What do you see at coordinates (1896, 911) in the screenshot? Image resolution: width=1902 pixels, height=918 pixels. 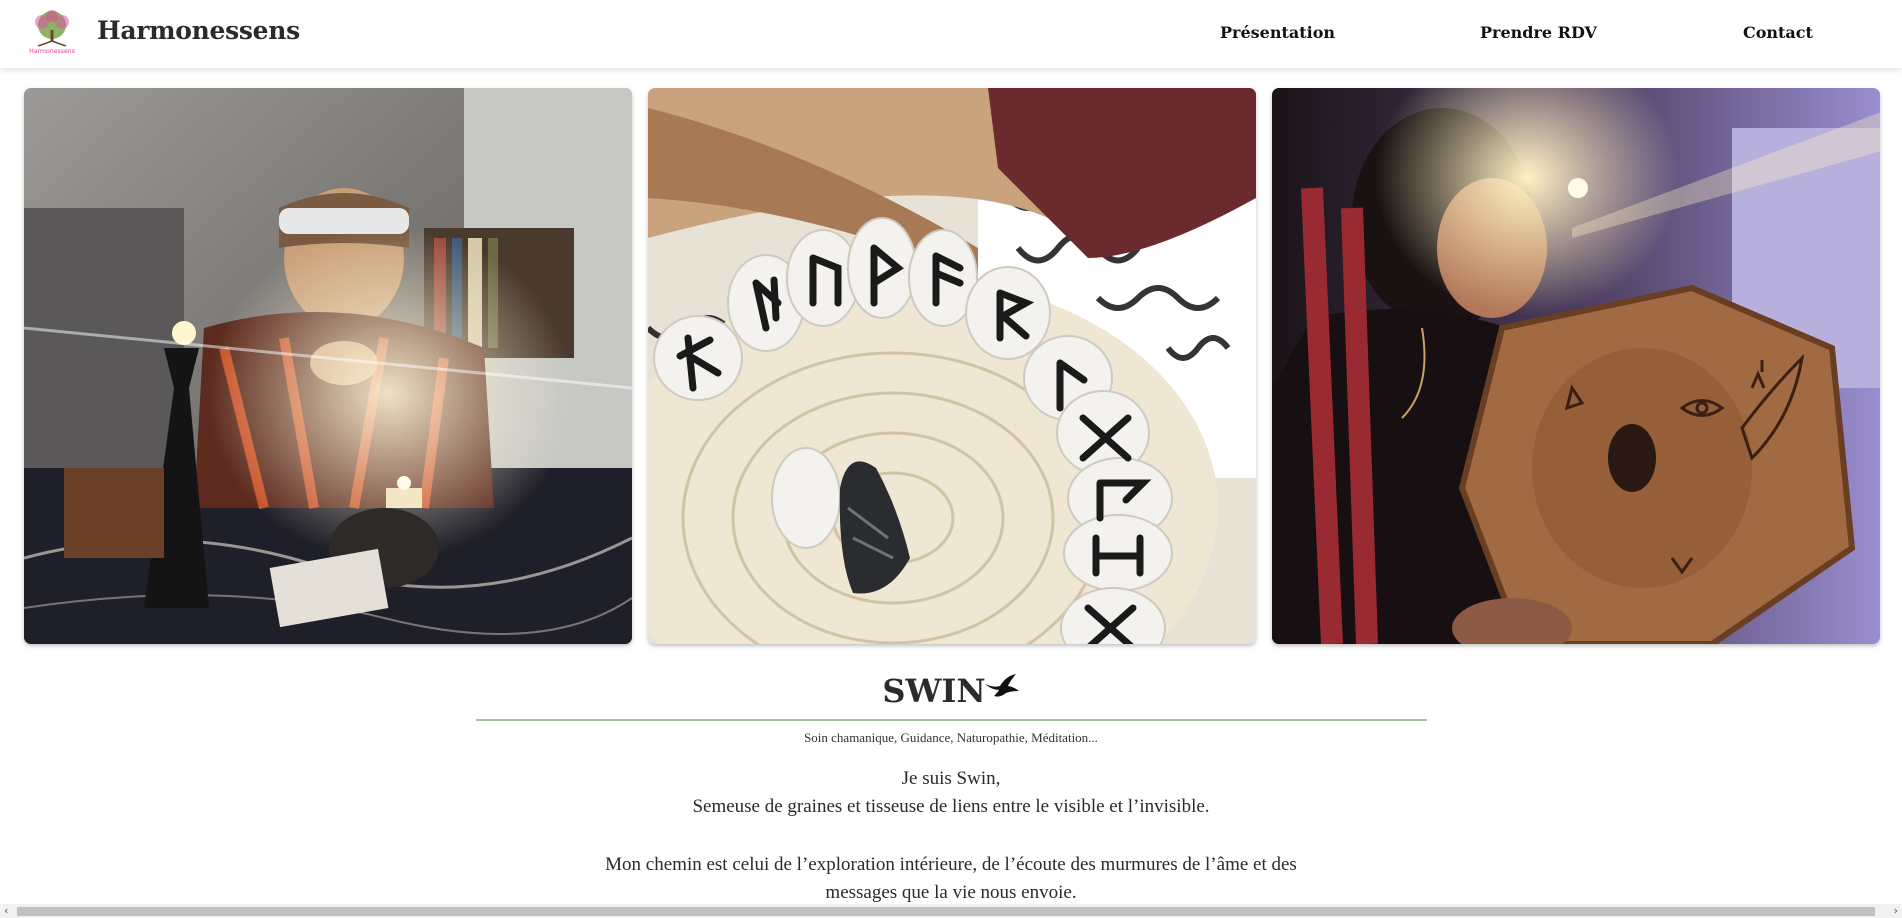 I see `scroll-right-icon: ›` at bounding box center [1896, 911].